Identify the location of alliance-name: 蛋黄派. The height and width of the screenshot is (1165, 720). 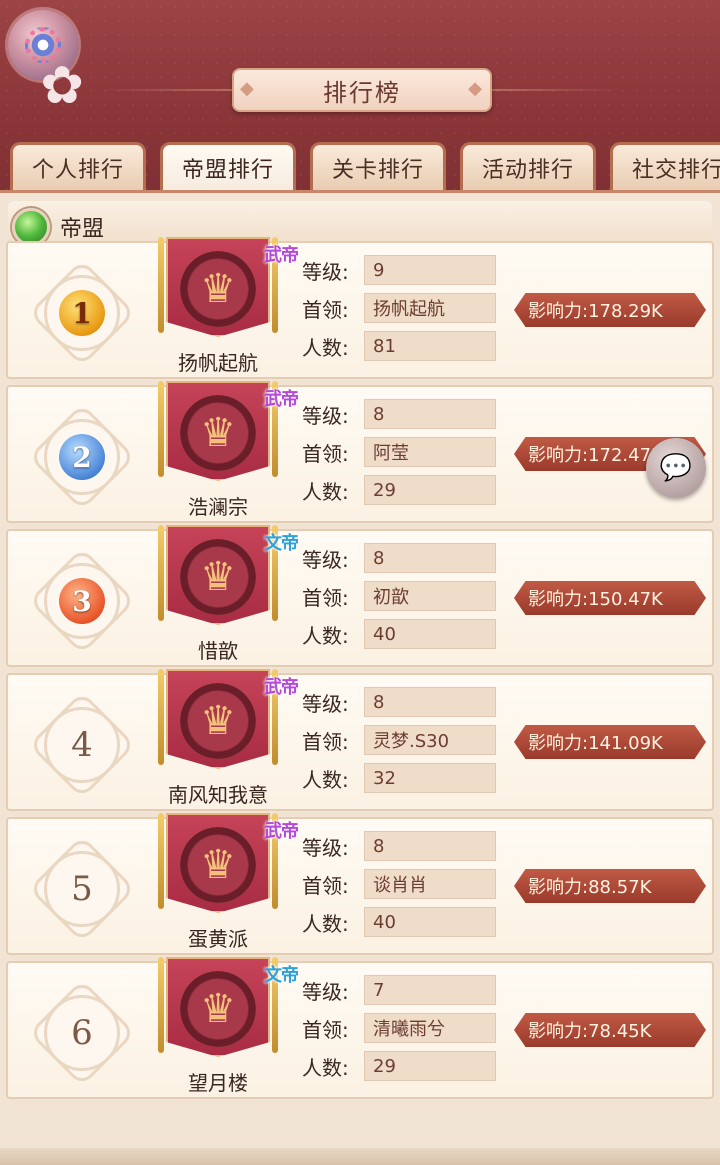
(218, 939).